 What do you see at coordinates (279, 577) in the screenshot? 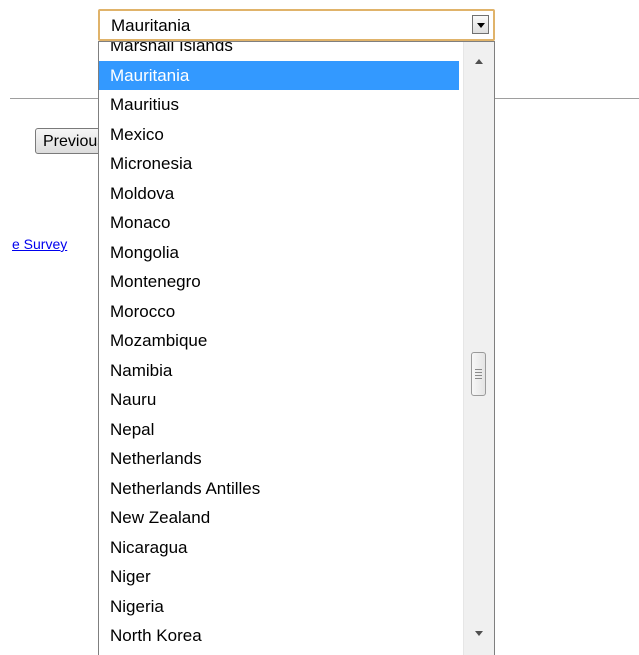
I see `dropdown-option: Niger` at bounding box center [279, 577].